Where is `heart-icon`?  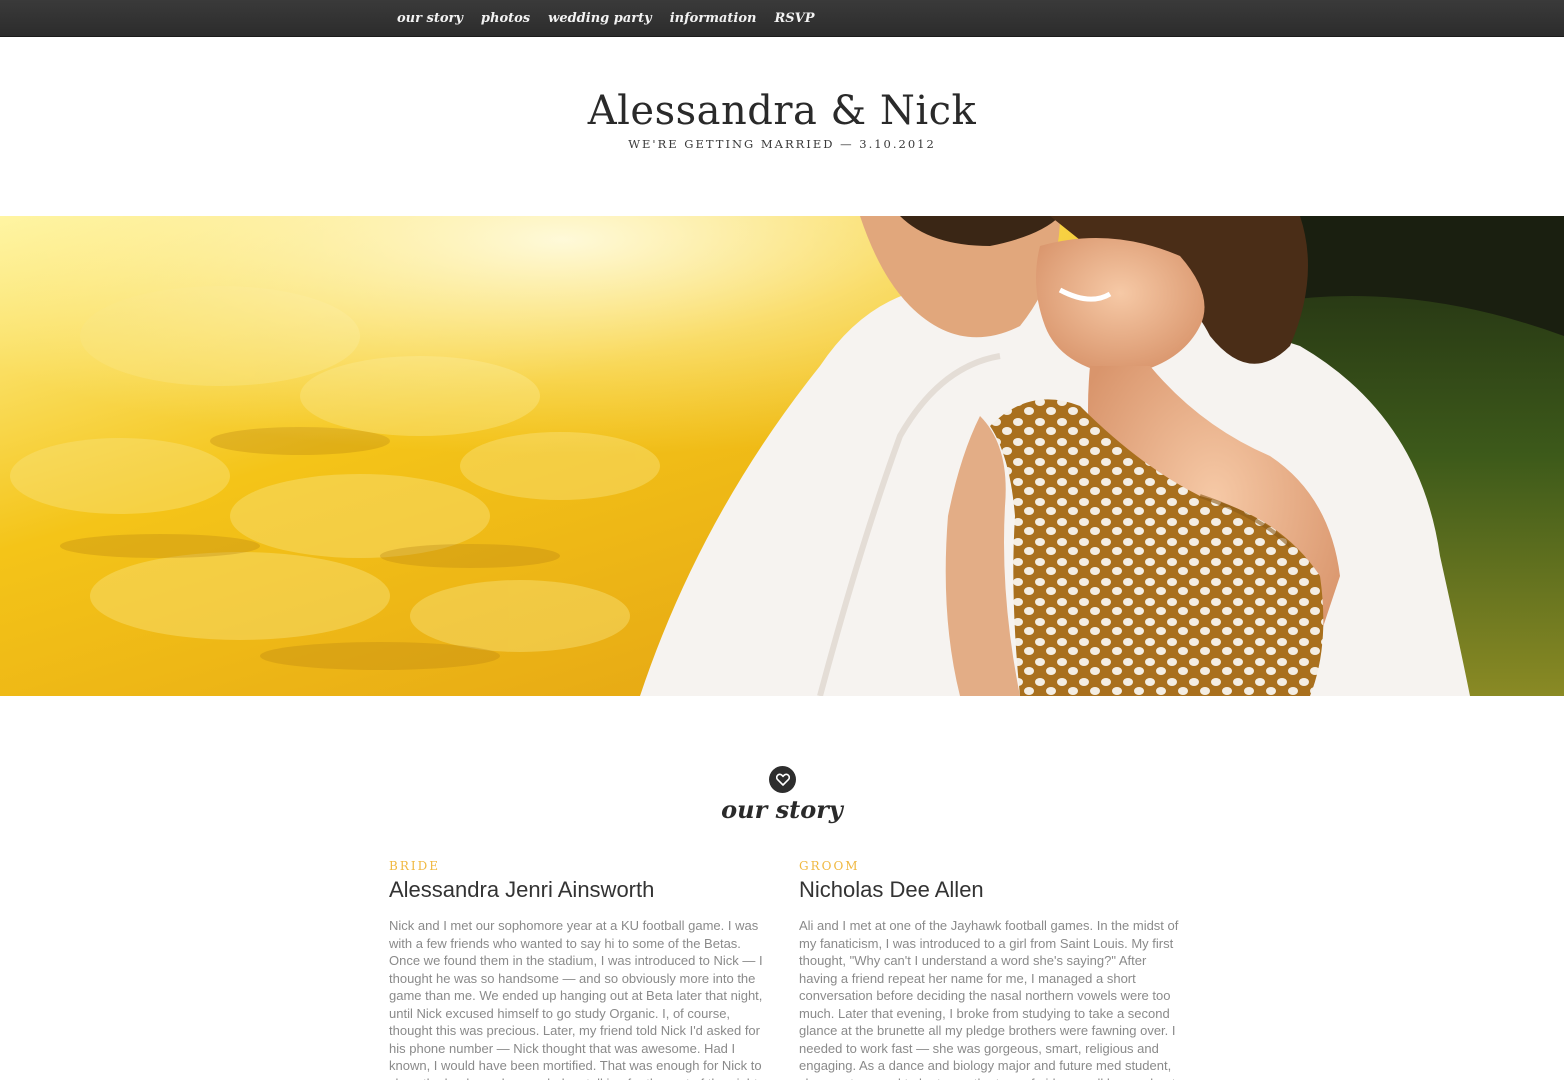
heart-icon is located at coordinates (782, 779).